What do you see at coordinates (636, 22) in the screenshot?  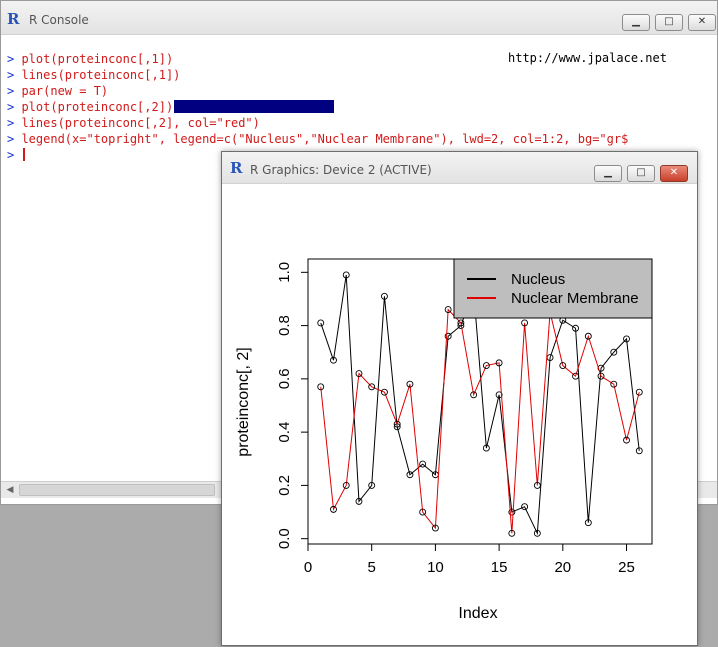 I see `minimize-button: ▁` at bounding box center [636, 22].